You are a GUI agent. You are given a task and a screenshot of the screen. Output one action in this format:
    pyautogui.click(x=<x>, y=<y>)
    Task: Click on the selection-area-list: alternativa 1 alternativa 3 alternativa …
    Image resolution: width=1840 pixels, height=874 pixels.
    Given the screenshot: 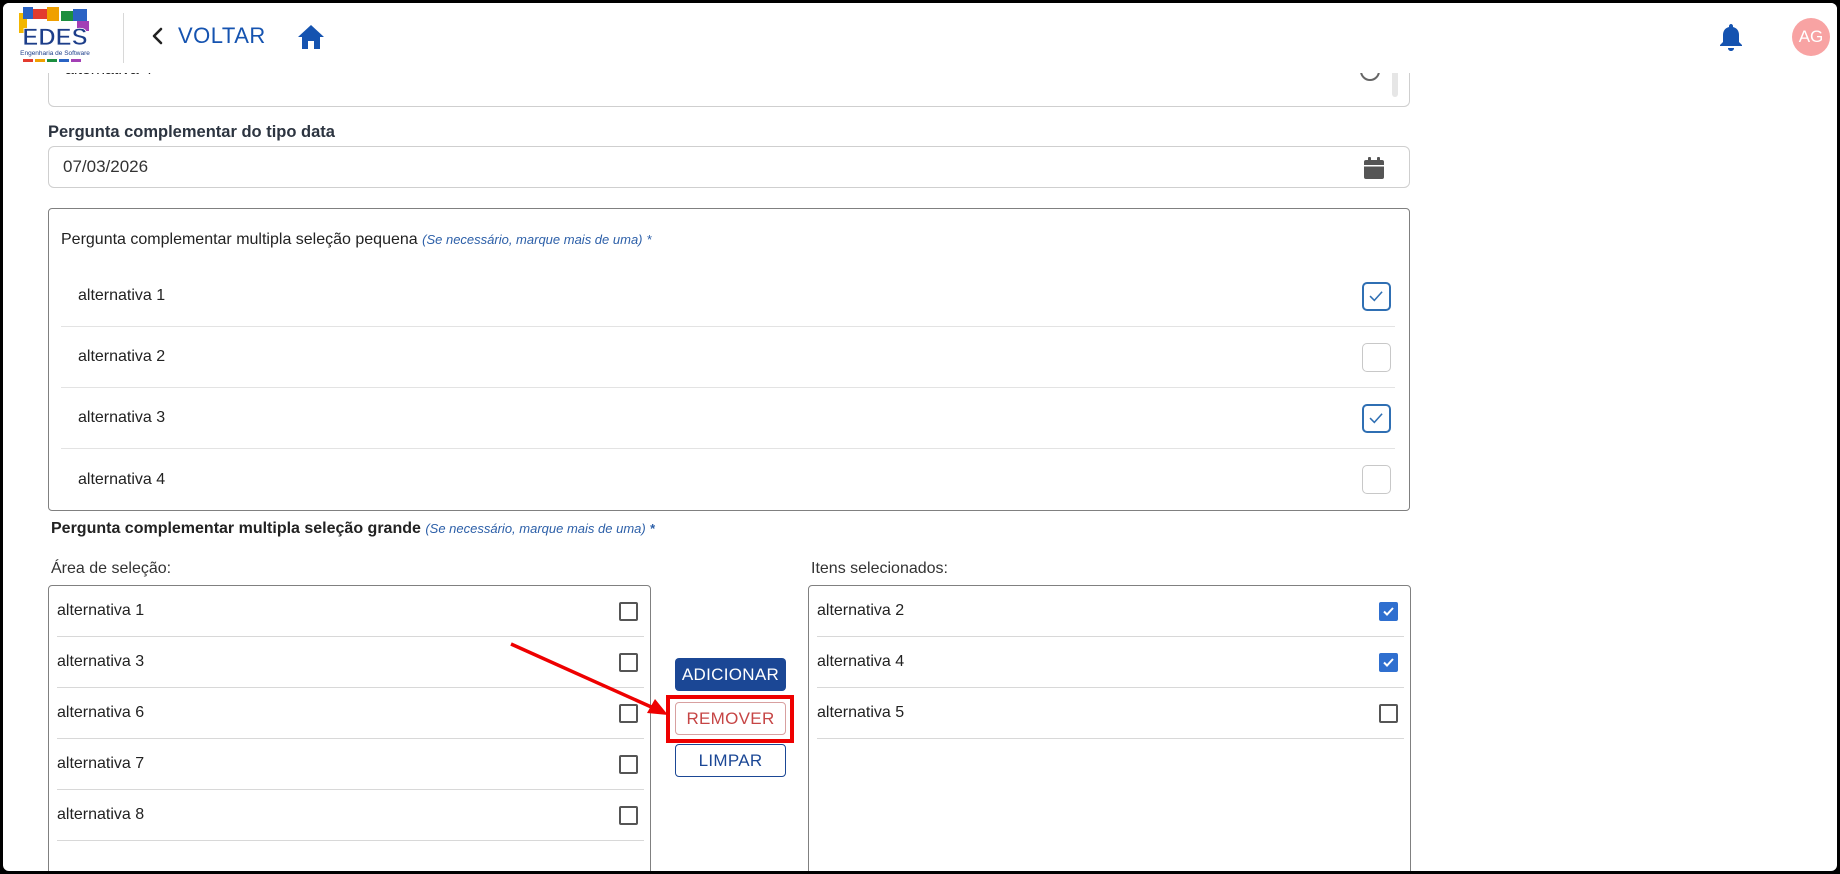 What is the action you would take?
    pyautogui.click(x=349, y=728)
    